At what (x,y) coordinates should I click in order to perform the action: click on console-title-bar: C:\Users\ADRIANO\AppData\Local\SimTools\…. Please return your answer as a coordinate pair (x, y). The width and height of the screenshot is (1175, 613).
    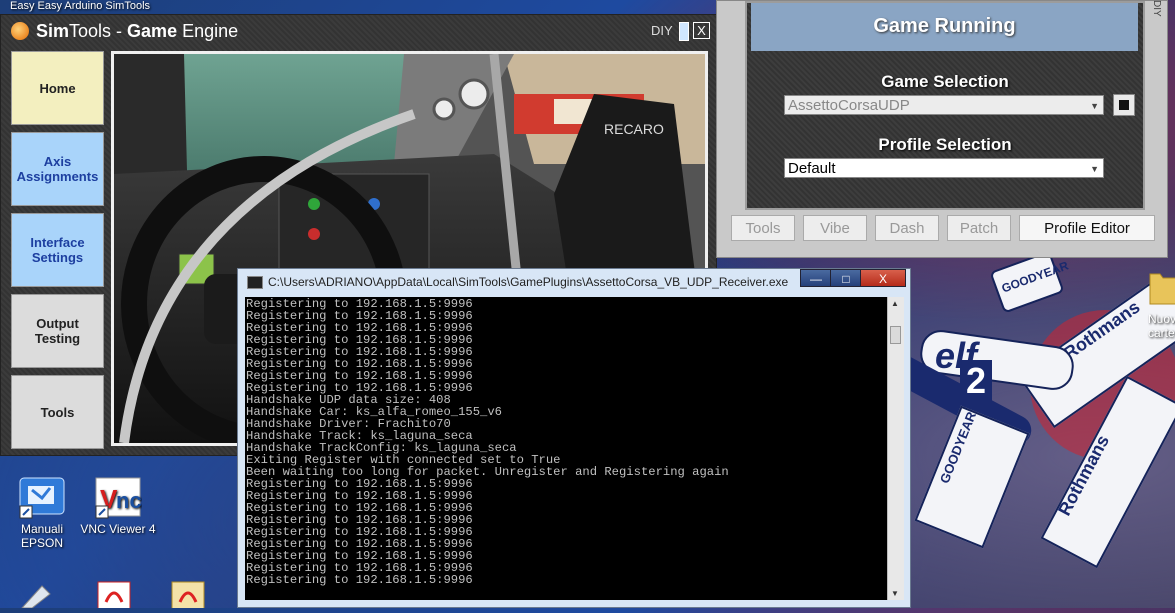
    Looking at the image, I should click on (574, 281).